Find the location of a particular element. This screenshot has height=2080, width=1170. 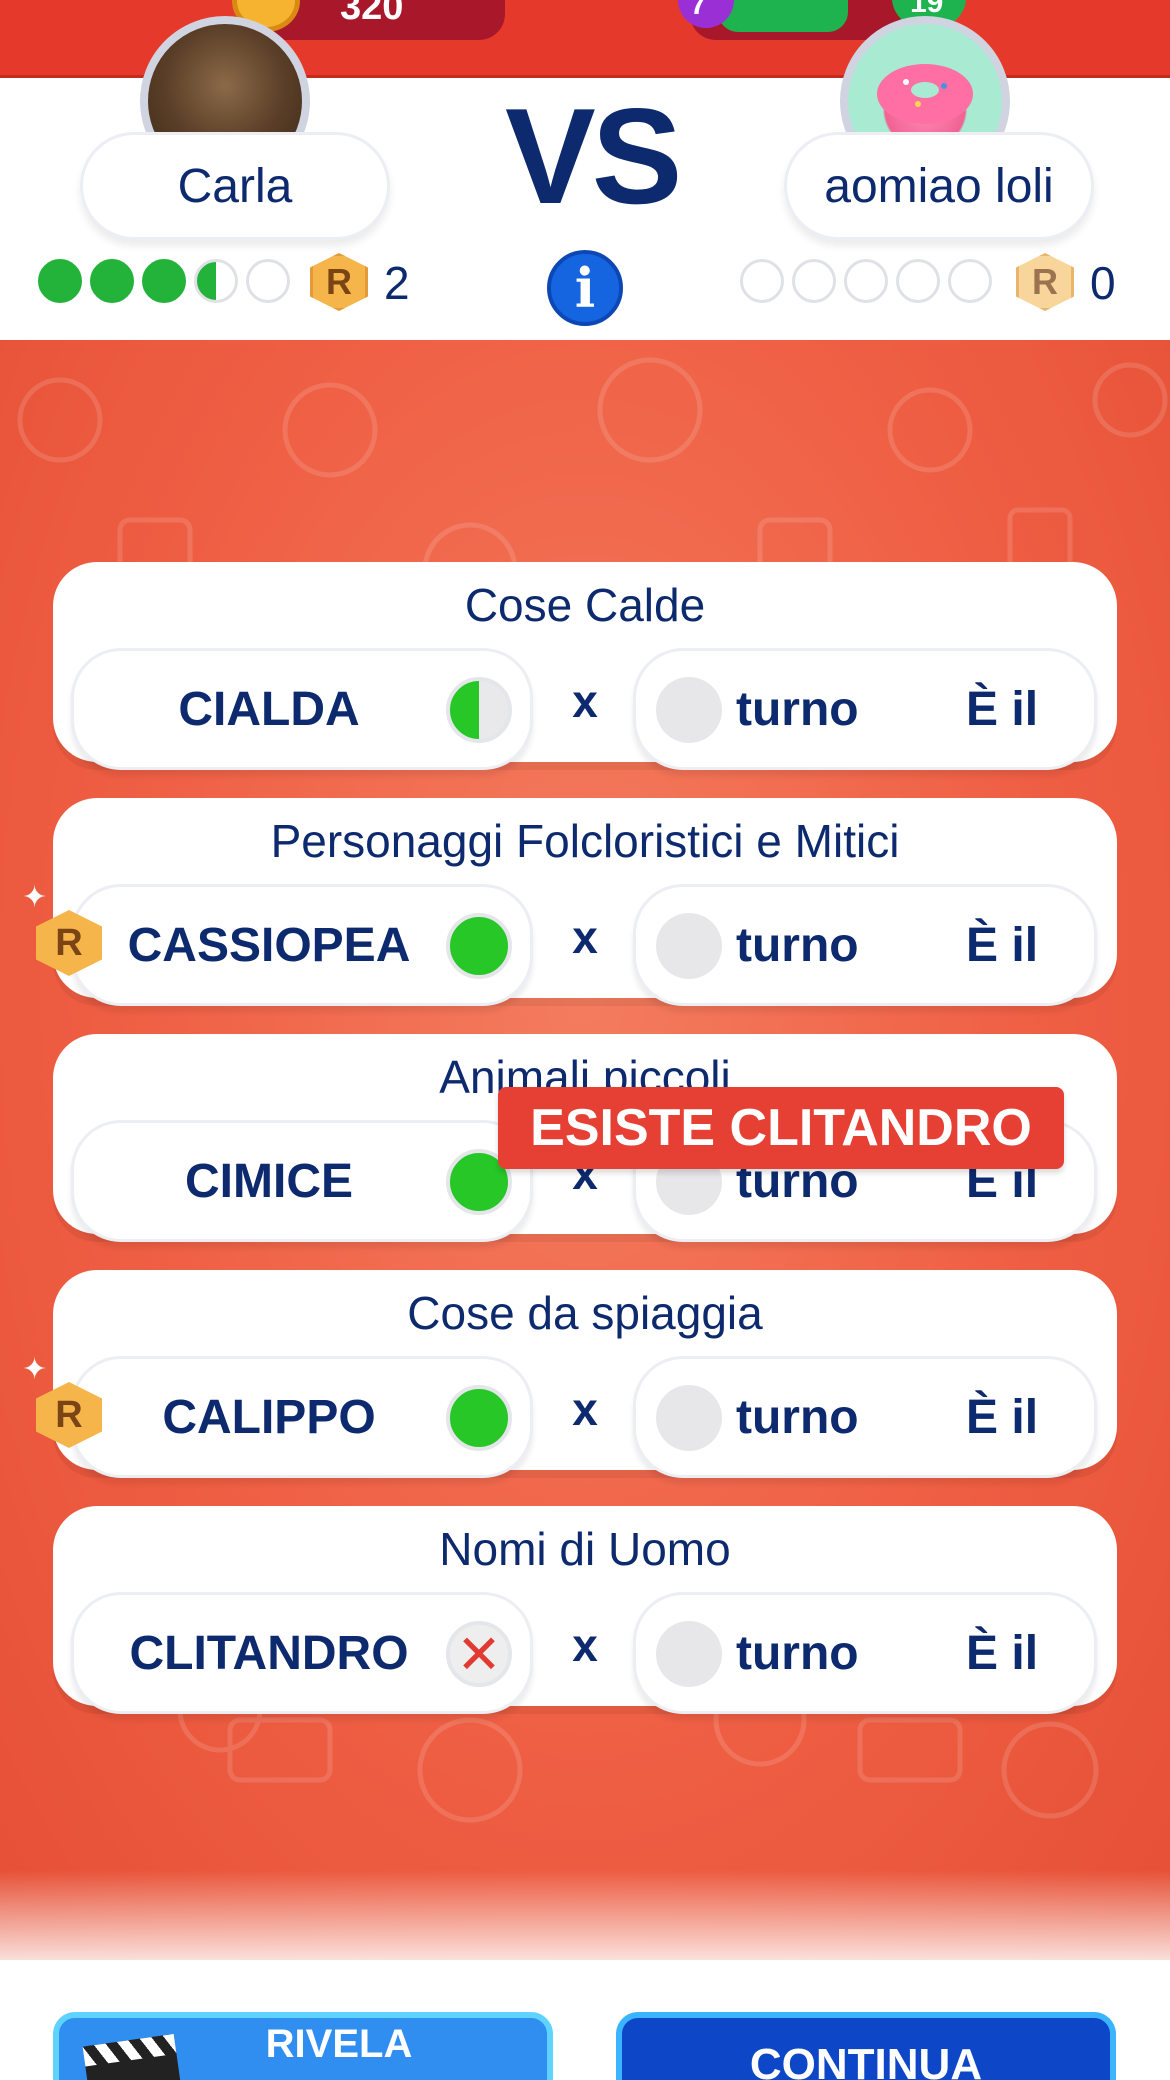

feedback-toast: ESISTE CLITANDRO is located at coordinates (781, 1128).